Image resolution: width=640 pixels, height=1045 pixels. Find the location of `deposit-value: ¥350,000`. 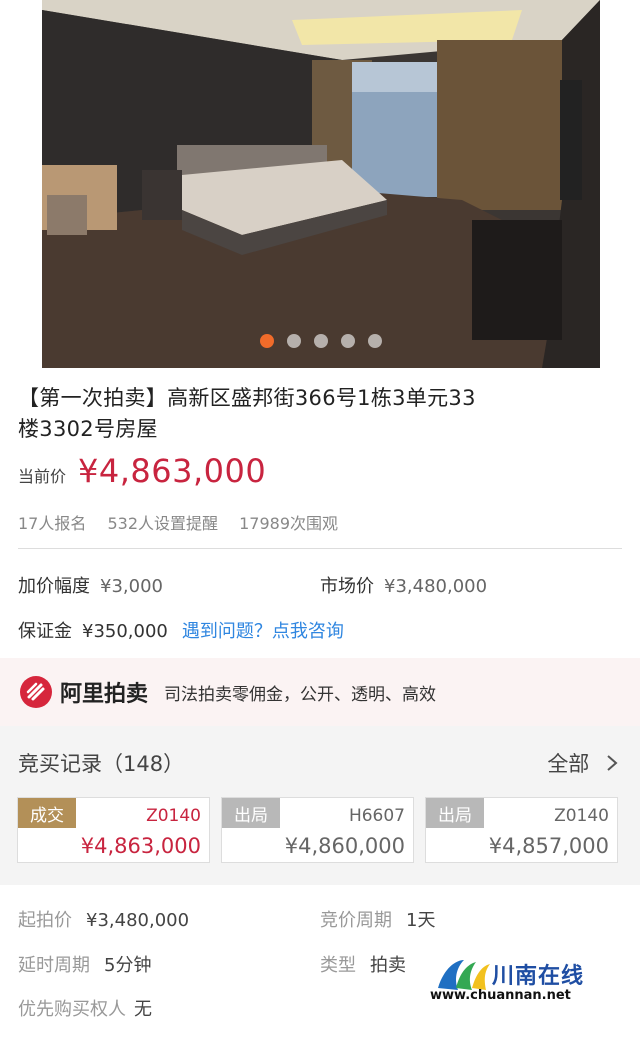

deposit-value: ¥350,000 is located at coordinates (125, 631).